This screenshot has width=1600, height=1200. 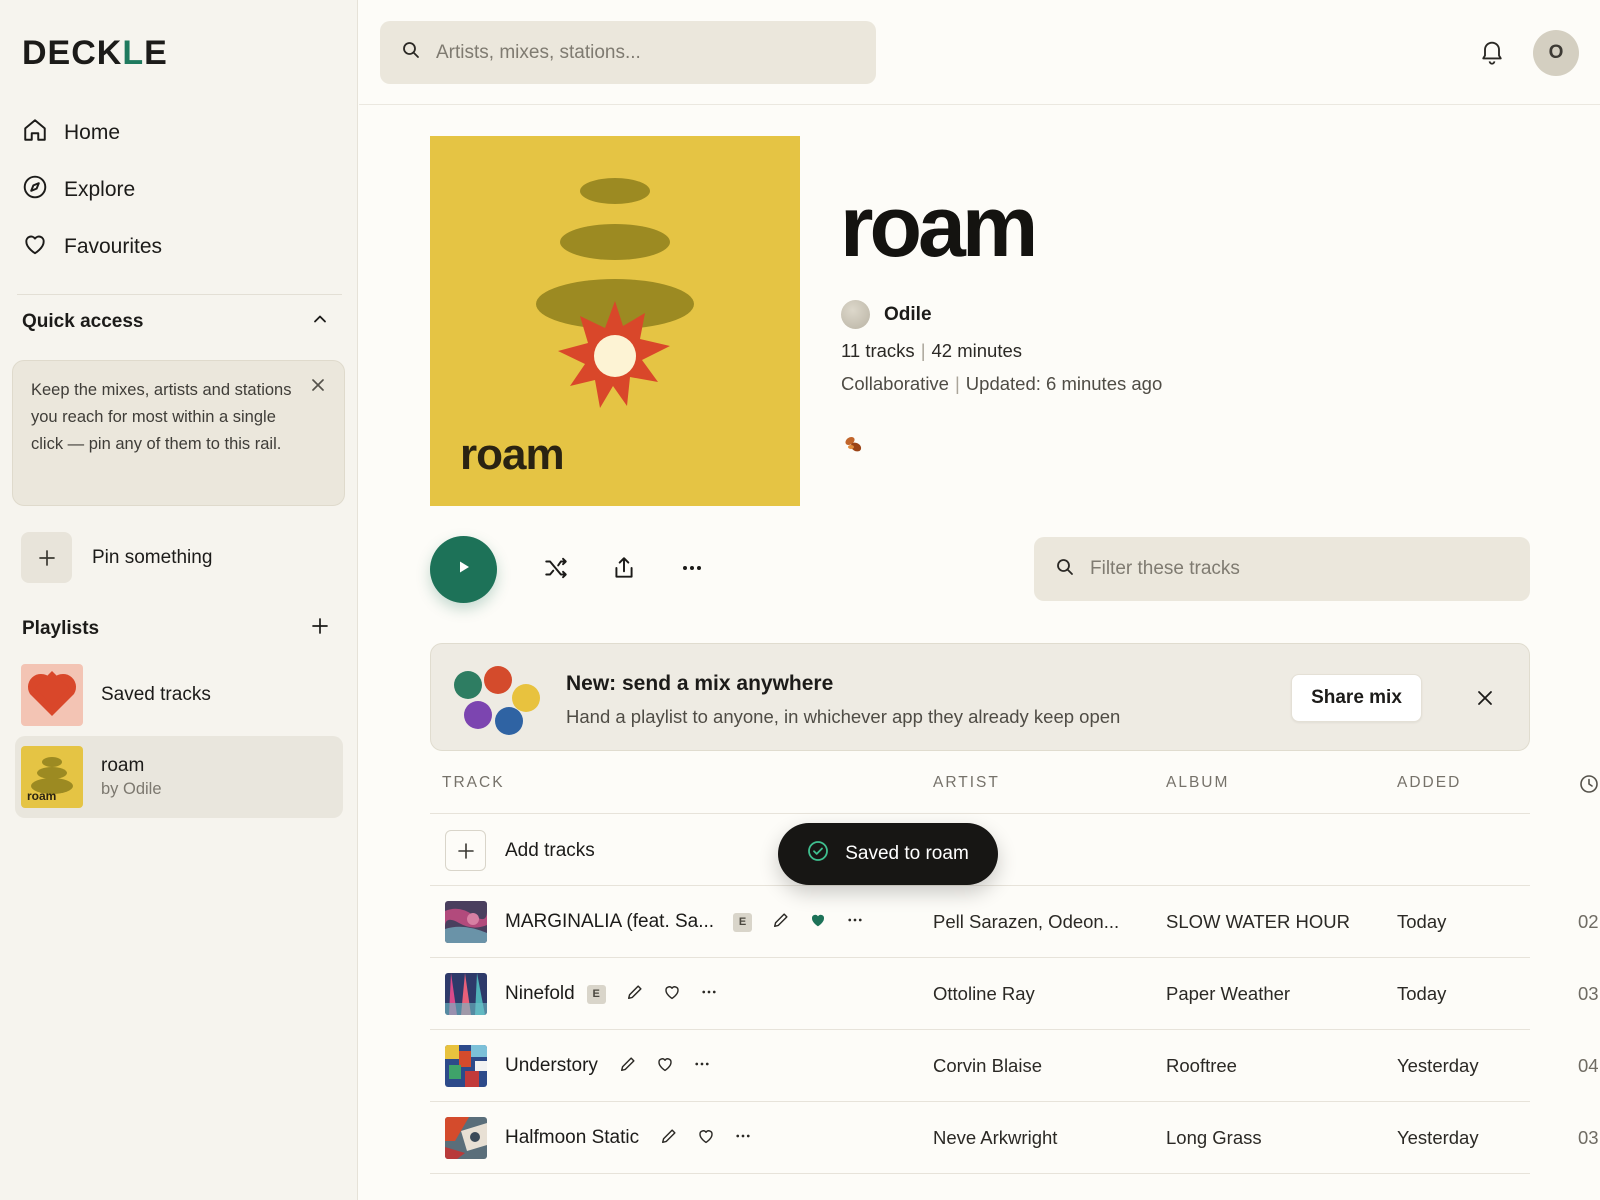 I want to click on collapse-quick-access-button, so click(x=320, y=322).